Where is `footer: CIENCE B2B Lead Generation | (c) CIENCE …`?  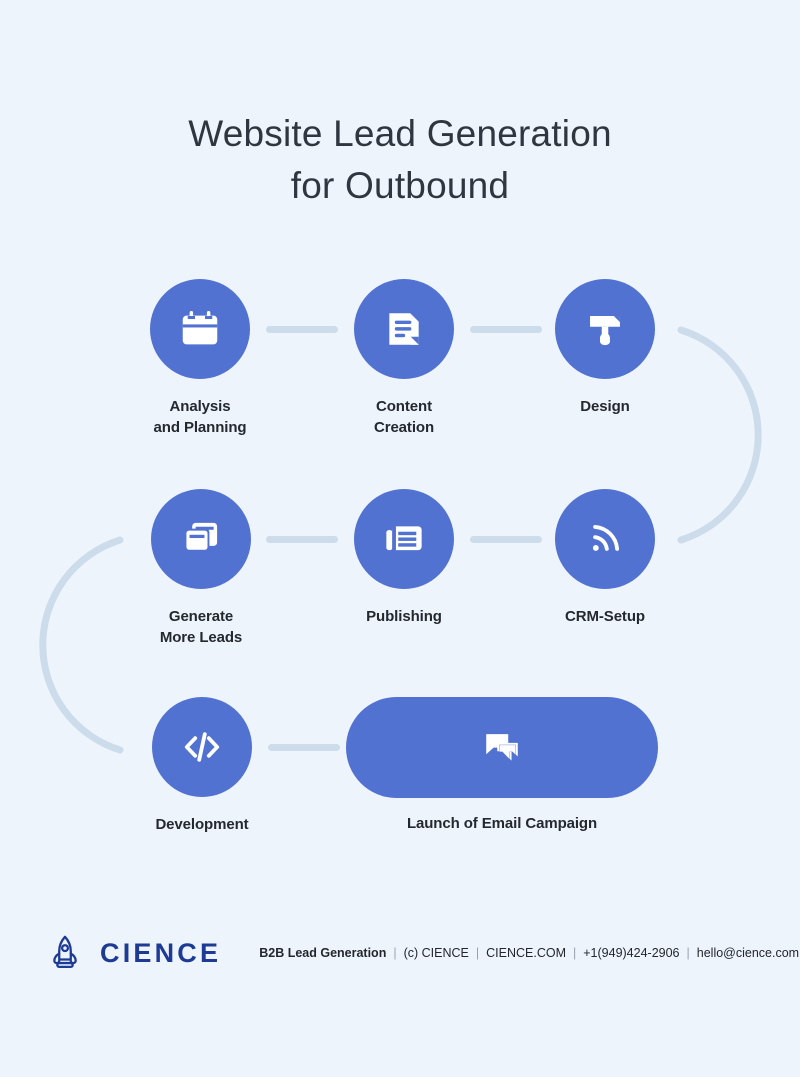
footer: CIENCE B2B Lead Generation | (c) CIENCE … is located at coordinates (400, 953).